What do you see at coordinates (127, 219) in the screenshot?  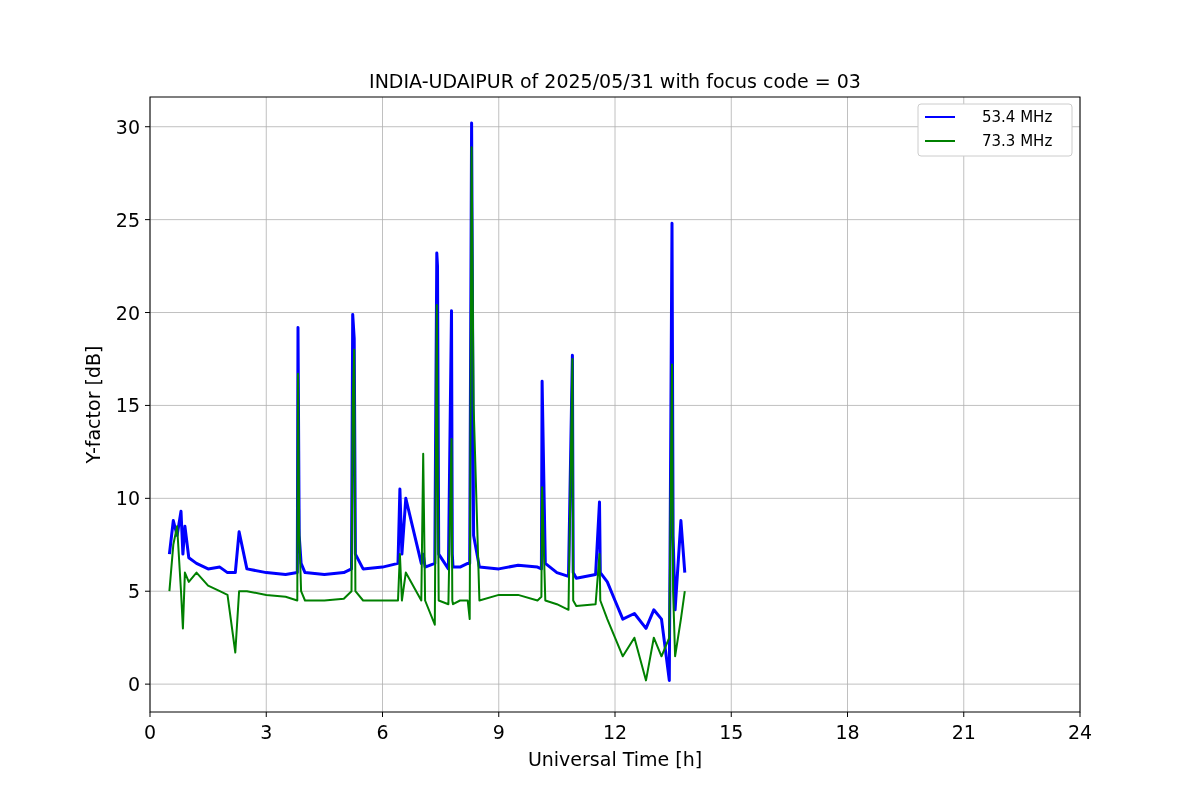 I see `tick-label: 25` at bounding box center [127, 219].